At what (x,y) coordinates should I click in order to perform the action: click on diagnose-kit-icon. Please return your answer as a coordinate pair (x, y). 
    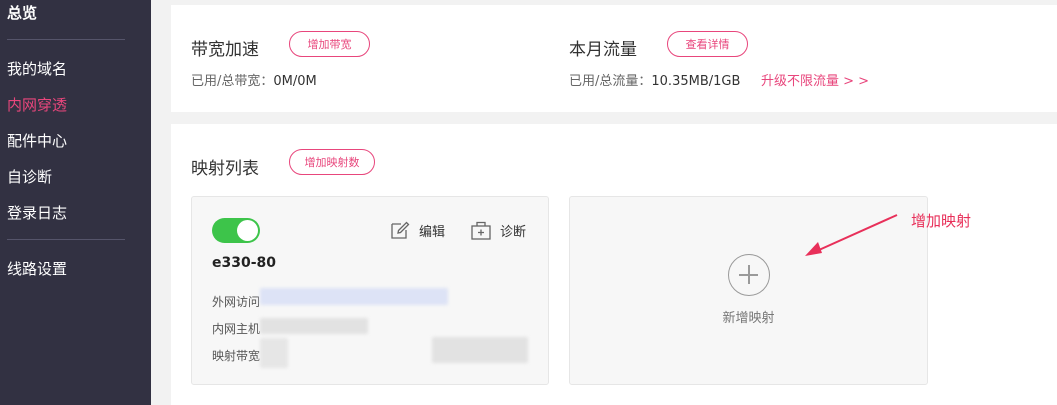
    Looking at the image, I should click on (481, 230).